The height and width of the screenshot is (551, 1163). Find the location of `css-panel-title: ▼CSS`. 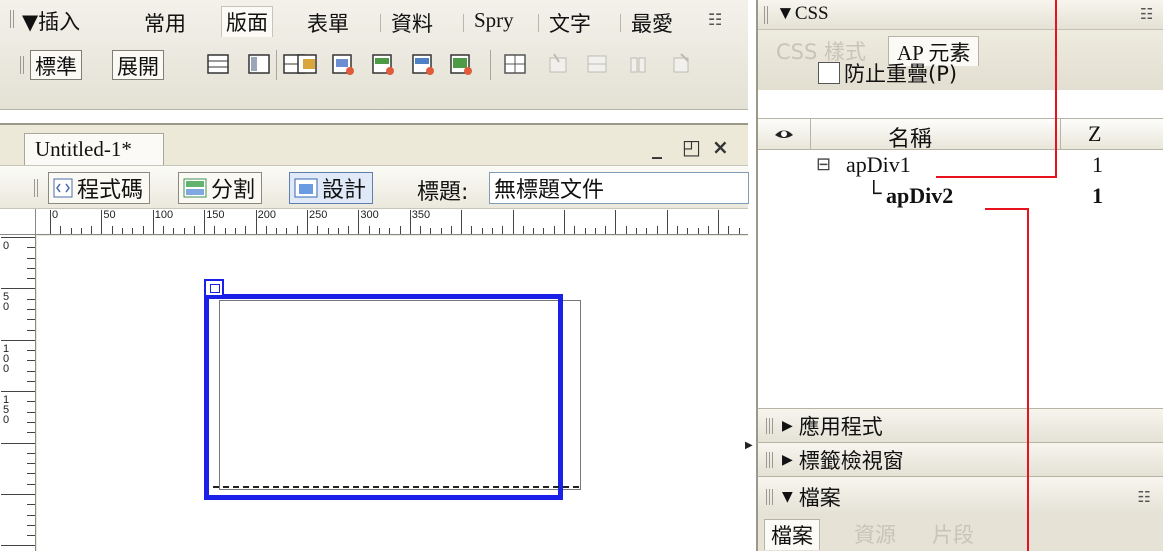

css-panel-title: ▼CSS is located at coordinates (802, 14).